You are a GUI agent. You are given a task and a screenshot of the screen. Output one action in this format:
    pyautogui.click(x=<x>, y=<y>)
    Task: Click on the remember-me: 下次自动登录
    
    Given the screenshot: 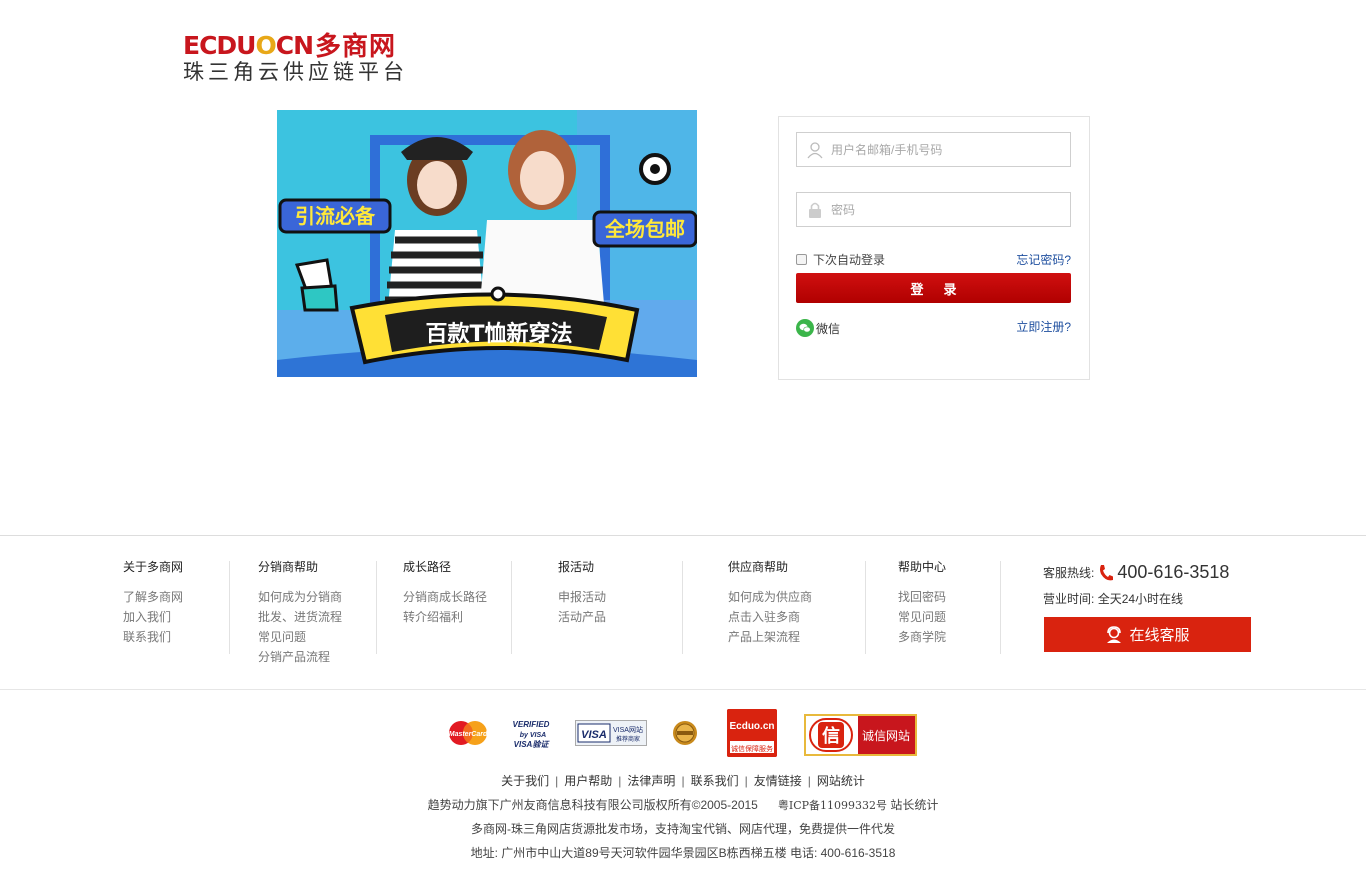 What is the action you would take?
    pyautogui.click(x=840, y=259)
    